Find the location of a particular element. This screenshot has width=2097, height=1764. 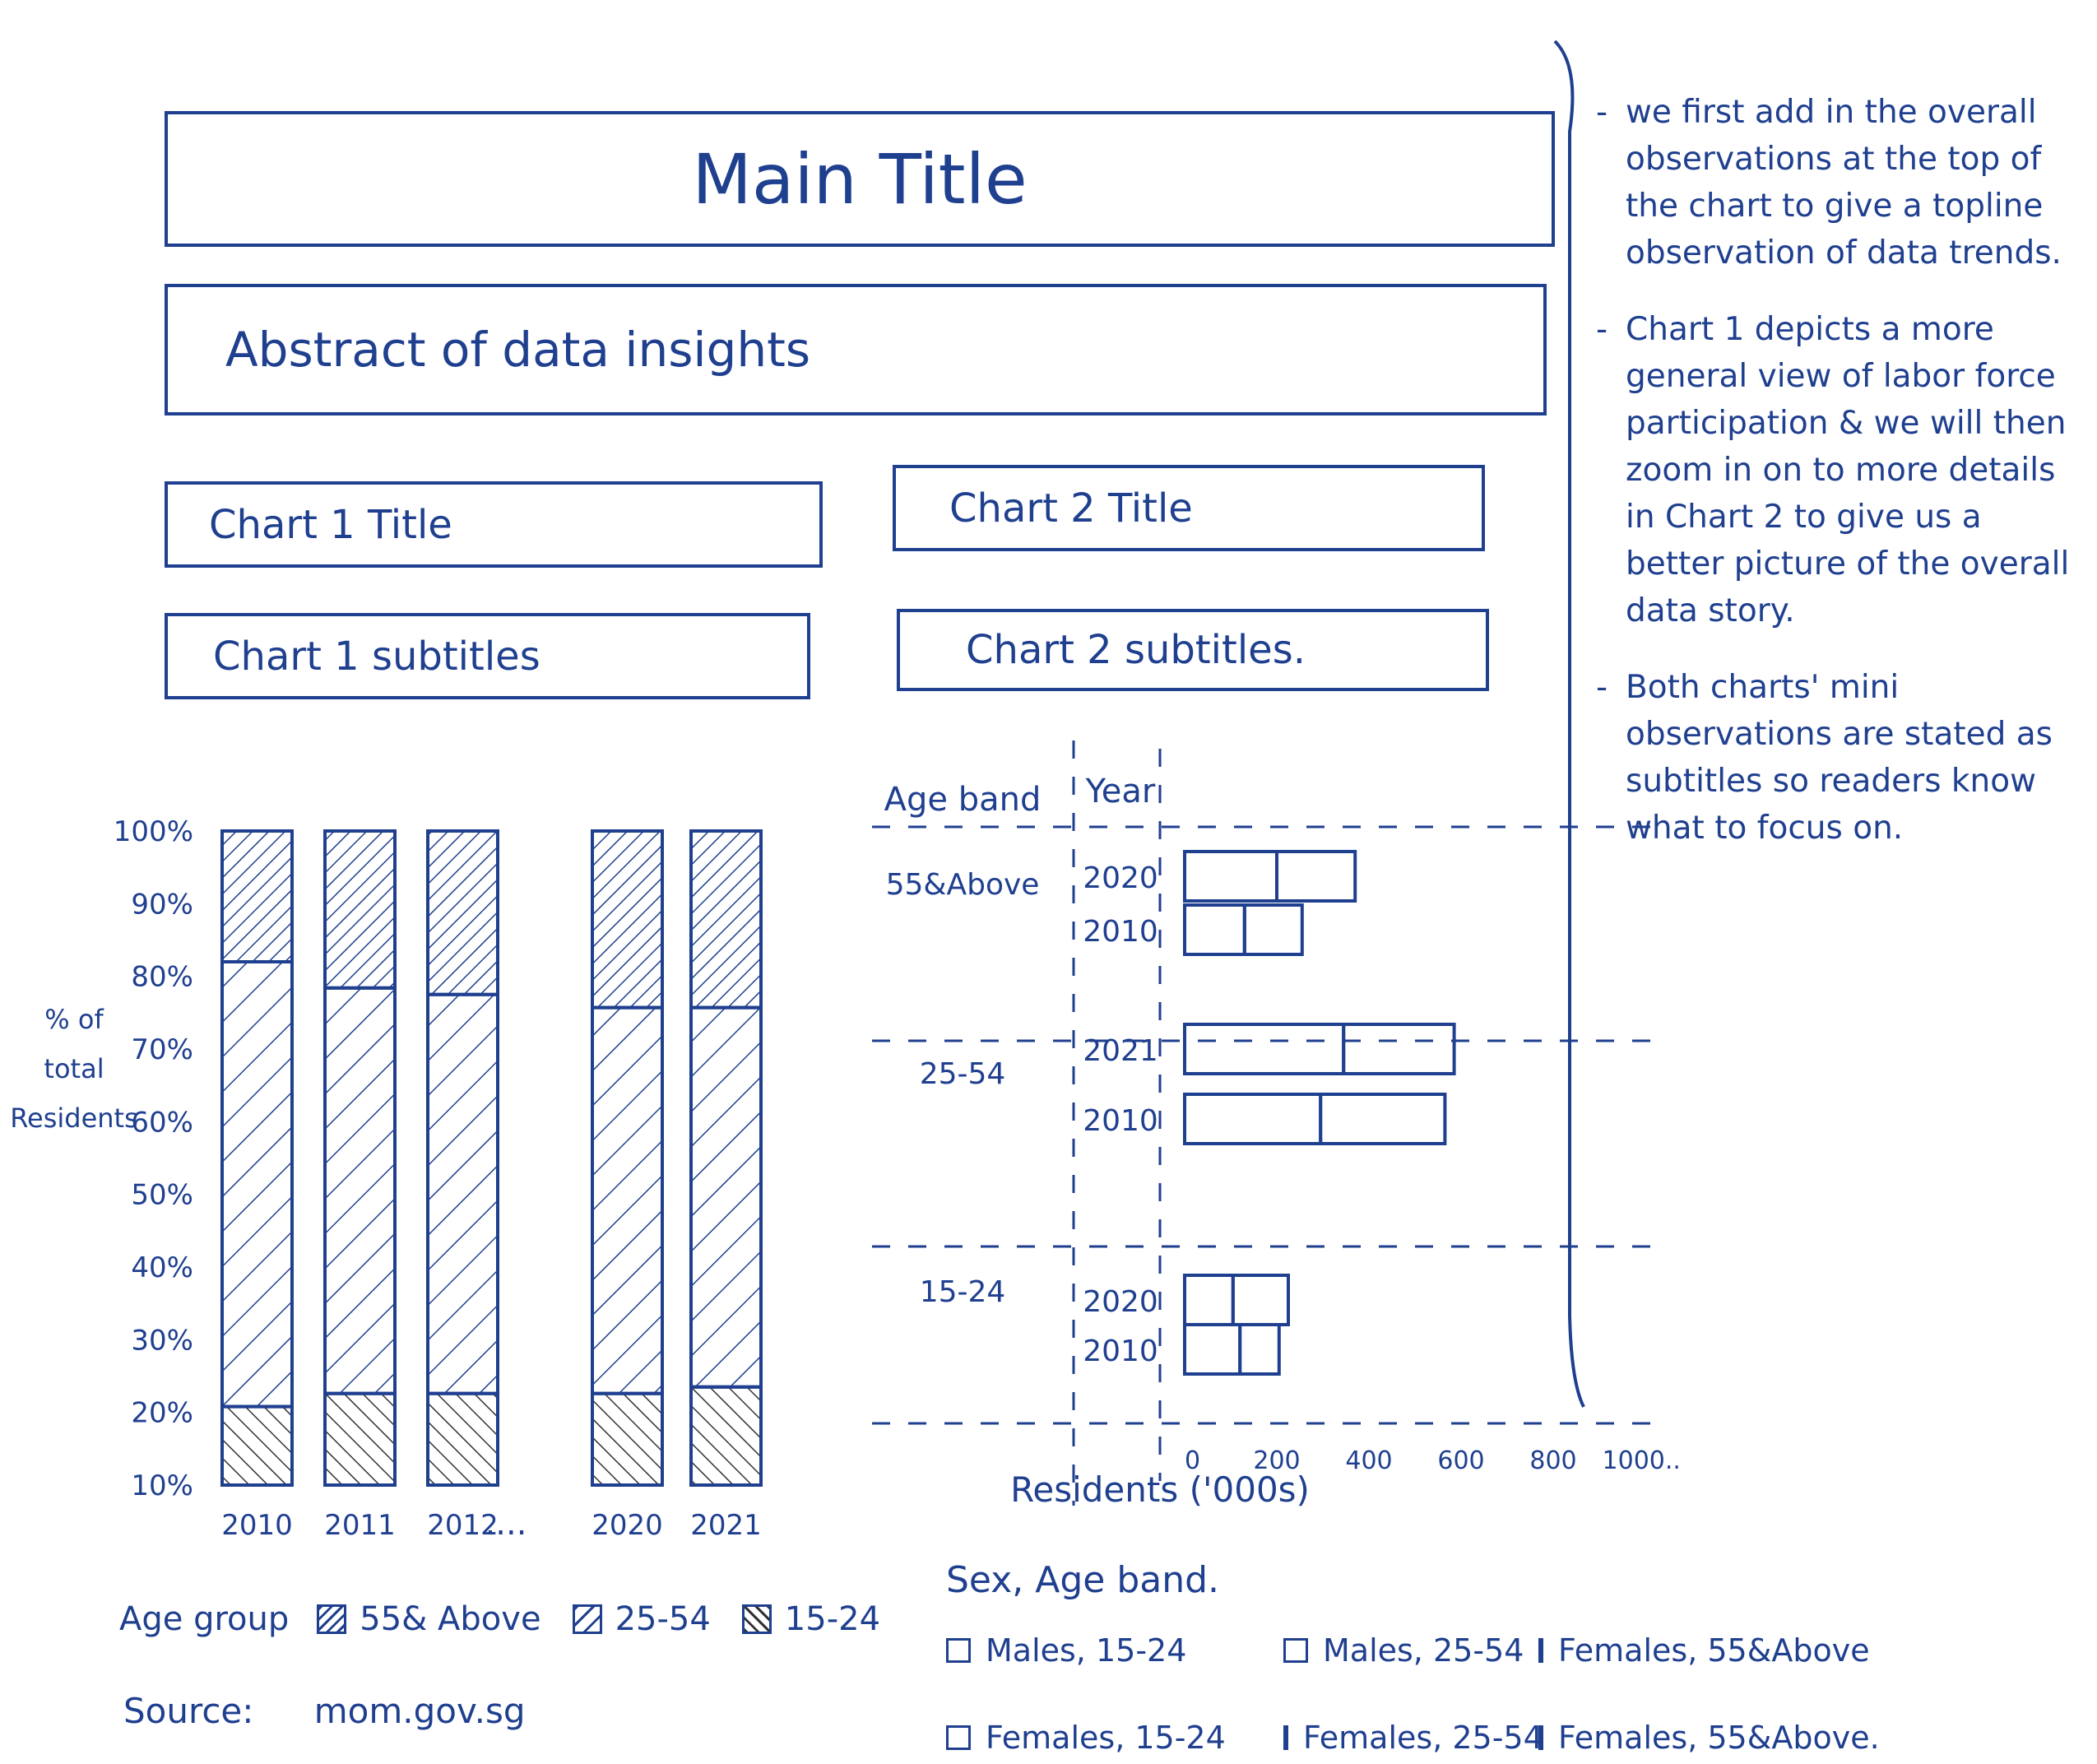

legend-item: Females, 55&Above is located at coordinates (1704, 1650).